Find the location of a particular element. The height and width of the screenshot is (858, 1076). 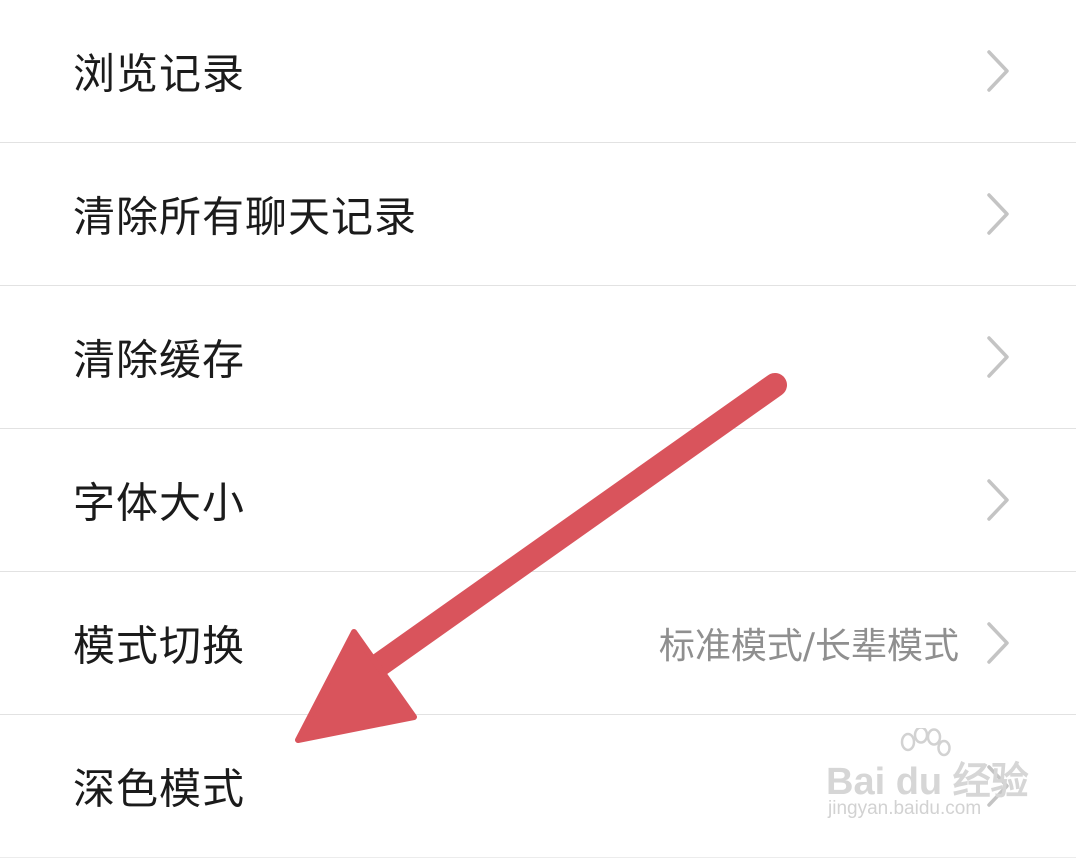

settings-item-label: 清除缓存 is located at coordinates (159, 360).